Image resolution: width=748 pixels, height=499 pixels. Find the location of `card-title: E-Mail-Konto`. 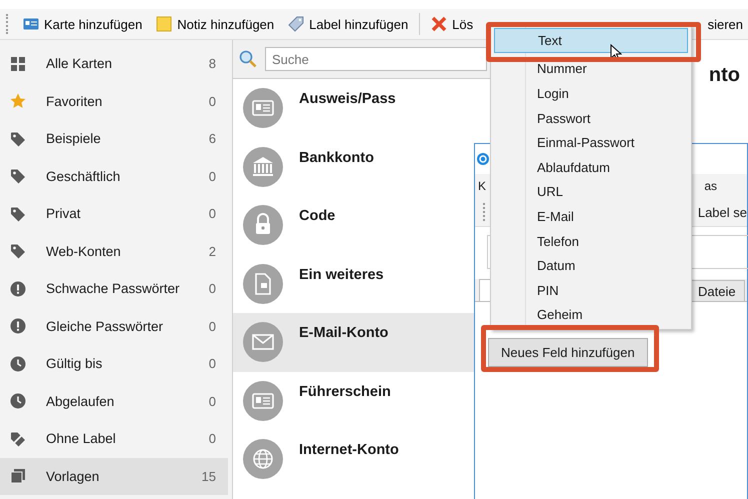

card-title: E-Mail-Konto is located at coordinates (343, 333).